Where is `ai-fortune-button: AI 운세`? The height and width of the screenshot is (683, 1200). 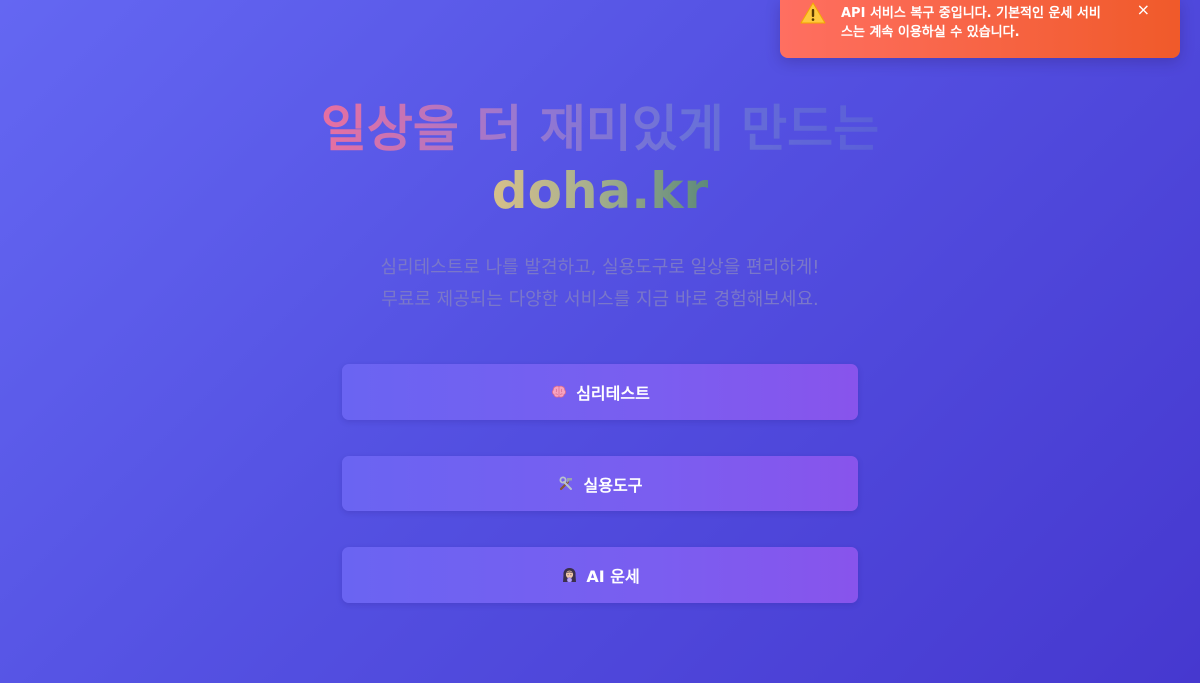
ai-fortune-button: AI 운세 is located at coordinates (600, 575).